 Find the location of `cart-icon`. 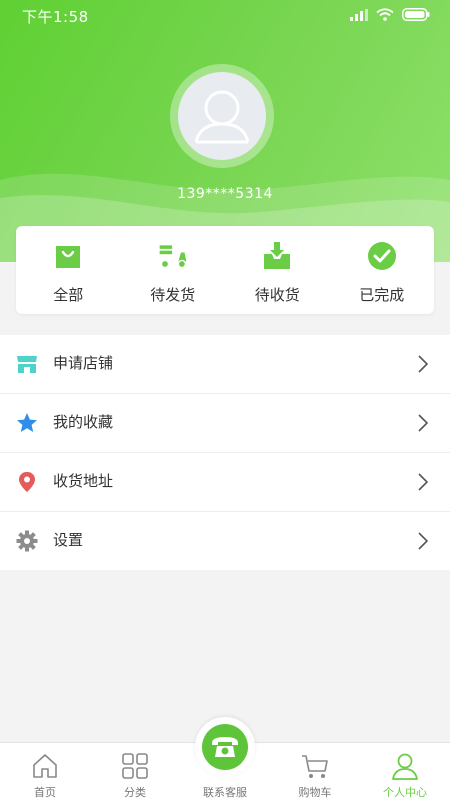

cart-icon is located at coordinates (315, 766).